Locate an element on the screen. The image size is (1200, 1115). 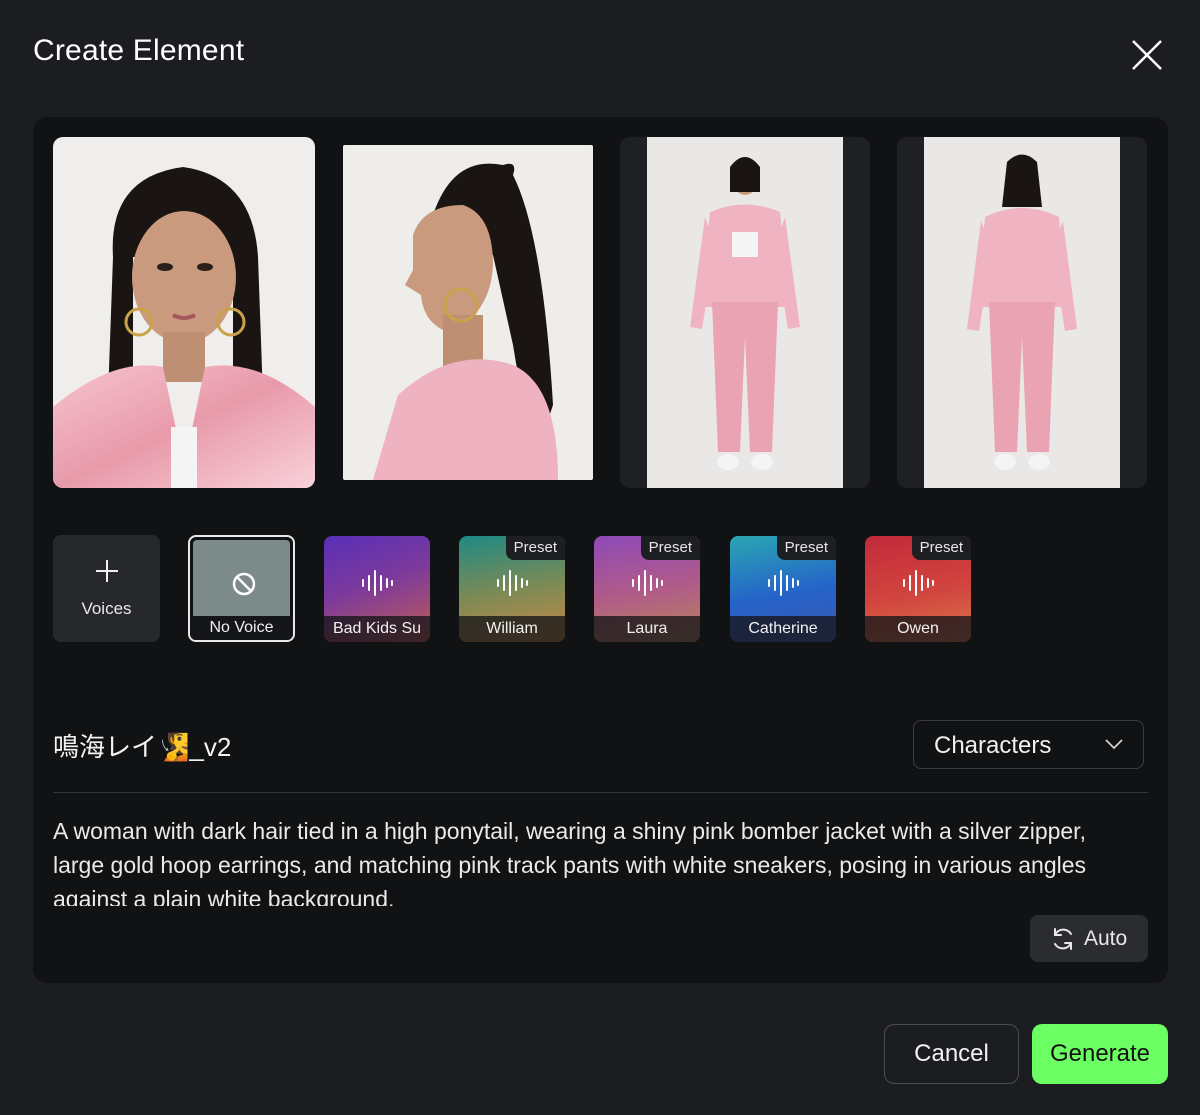
close-button is located at coordinates (1147, 55).